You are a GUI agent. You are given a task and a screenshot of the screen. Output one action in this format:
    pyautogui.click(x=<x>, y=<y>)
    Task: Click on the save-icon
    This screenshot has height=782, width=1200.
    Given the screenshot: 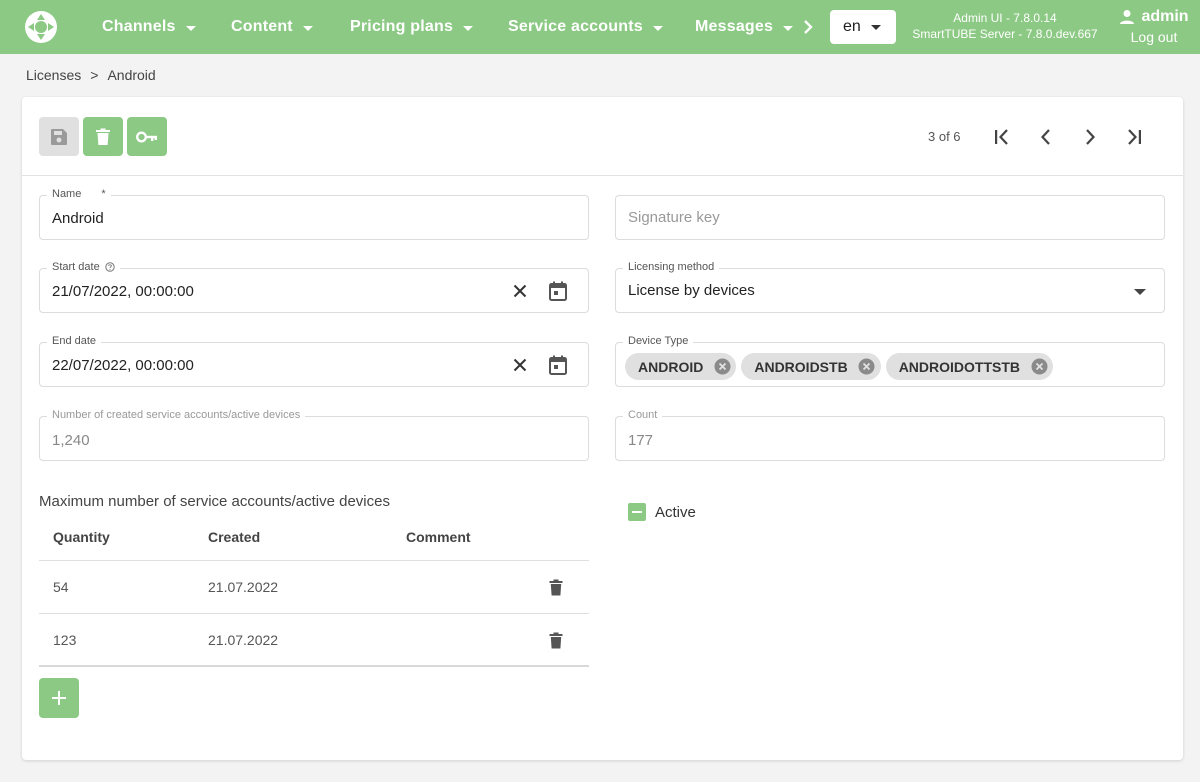 What is the action you would take?
    pyautogui.click(x=59, y=136)
    